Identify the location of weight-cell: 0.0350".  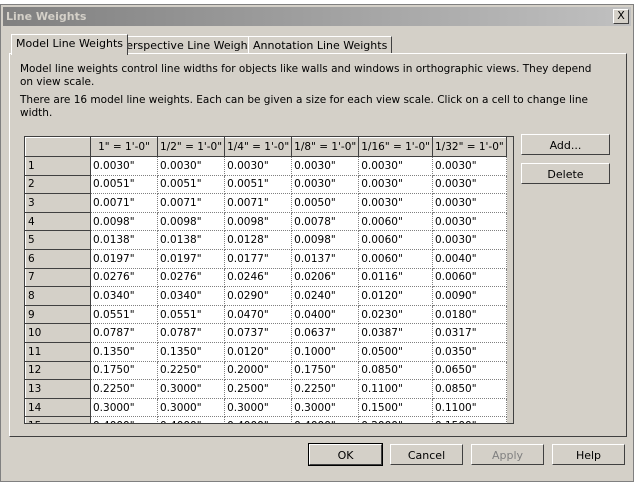
(469, 351).